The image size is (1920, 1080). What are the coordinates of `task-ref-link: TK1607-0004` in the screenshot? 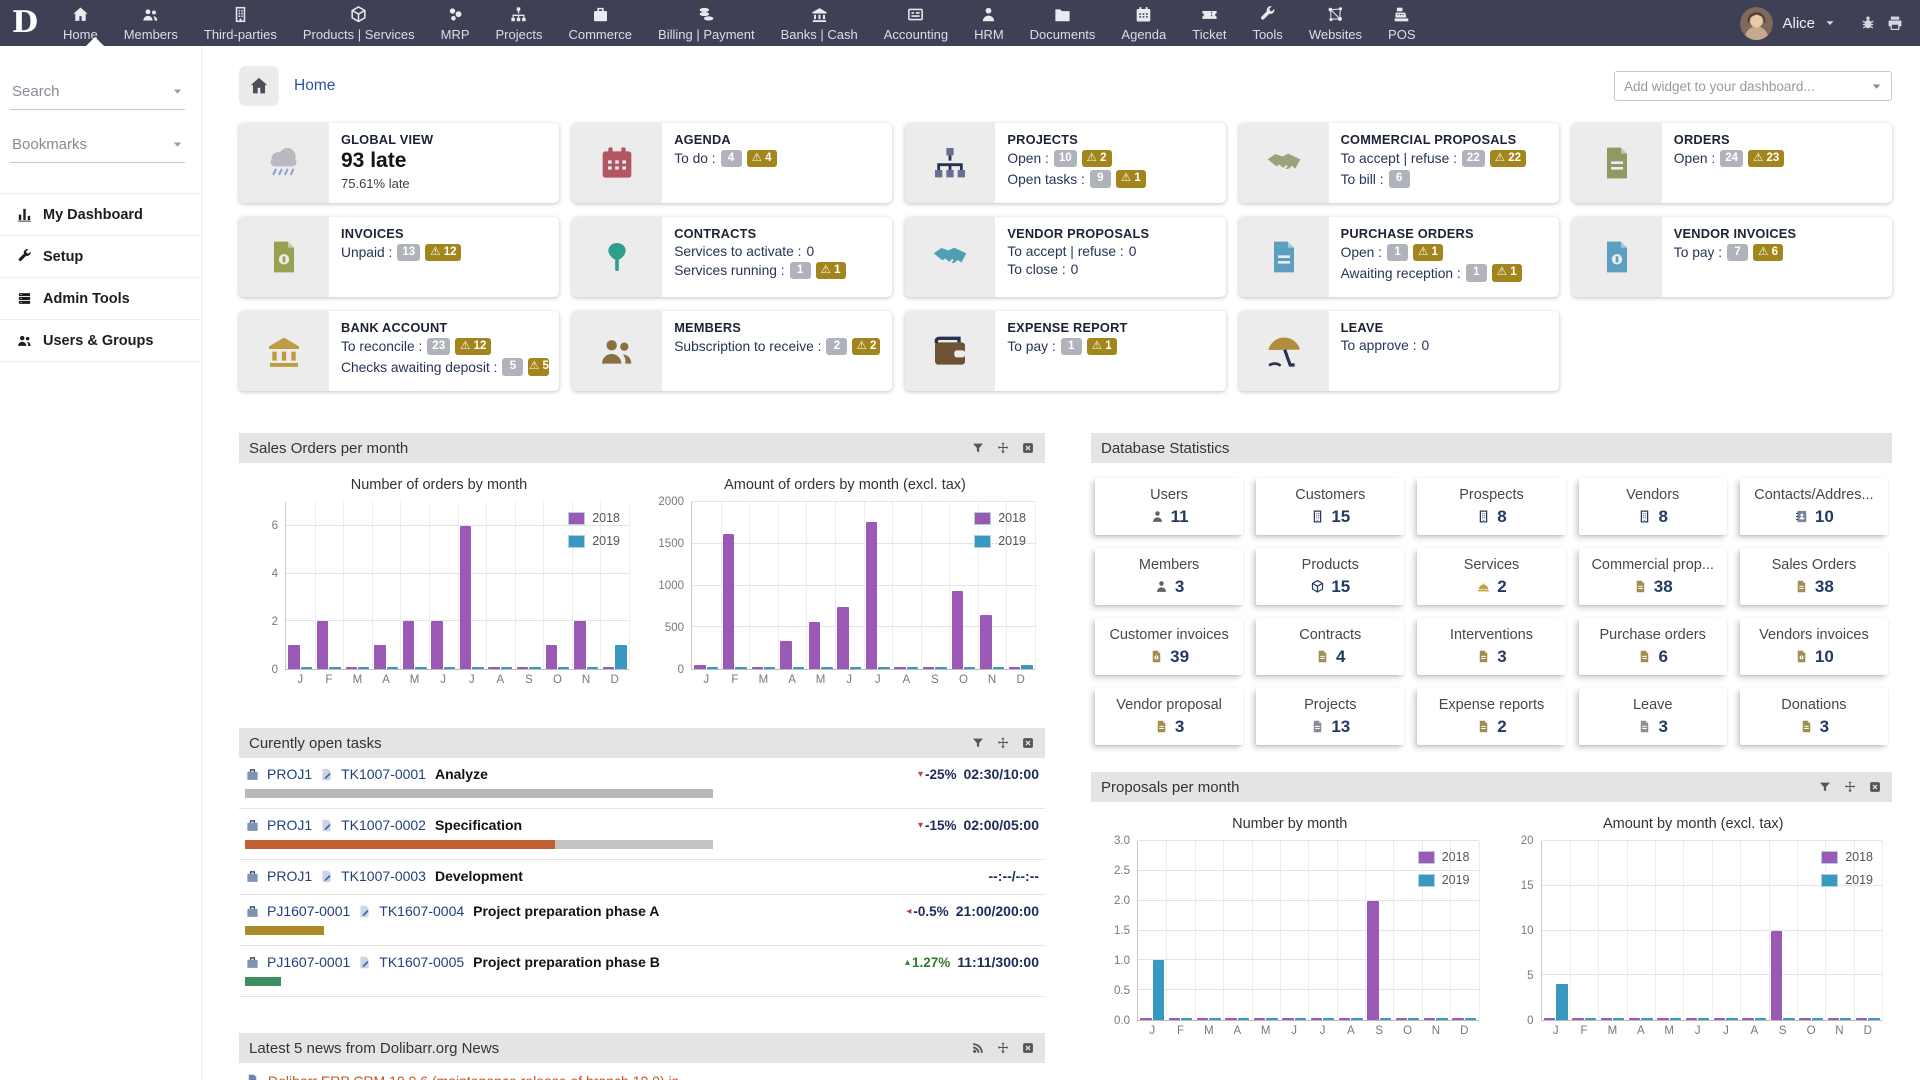 It's located at (421, 911).